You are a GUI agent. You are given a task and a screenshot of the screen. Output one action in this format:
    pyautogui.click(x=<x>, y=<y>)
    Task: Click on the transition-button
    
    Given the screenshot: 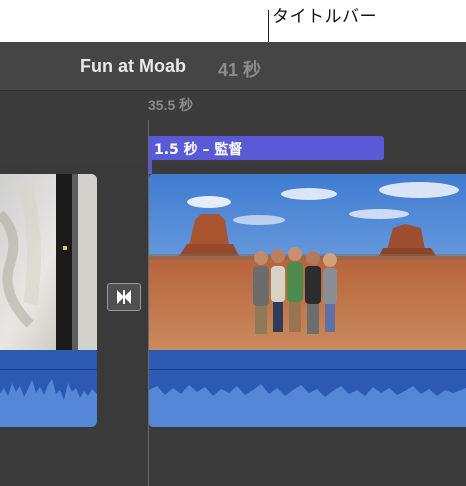 What is the action you would take?
    pyautogui.click(x=124, y=297)
    